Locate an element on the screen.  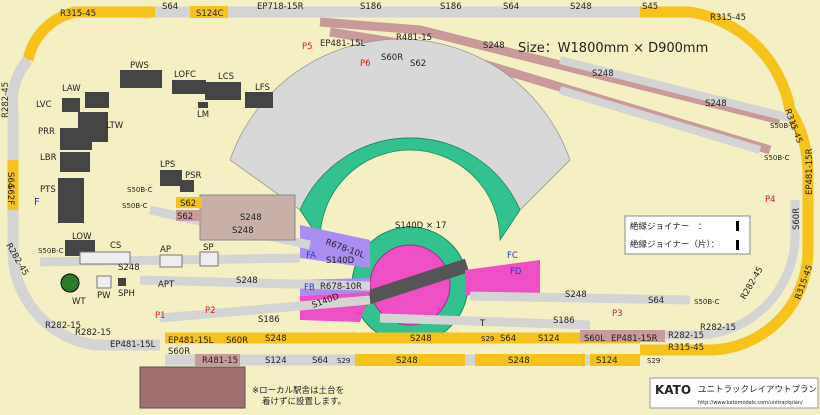
insulated-joiner-one-icon is located at coordinates (737, 245).